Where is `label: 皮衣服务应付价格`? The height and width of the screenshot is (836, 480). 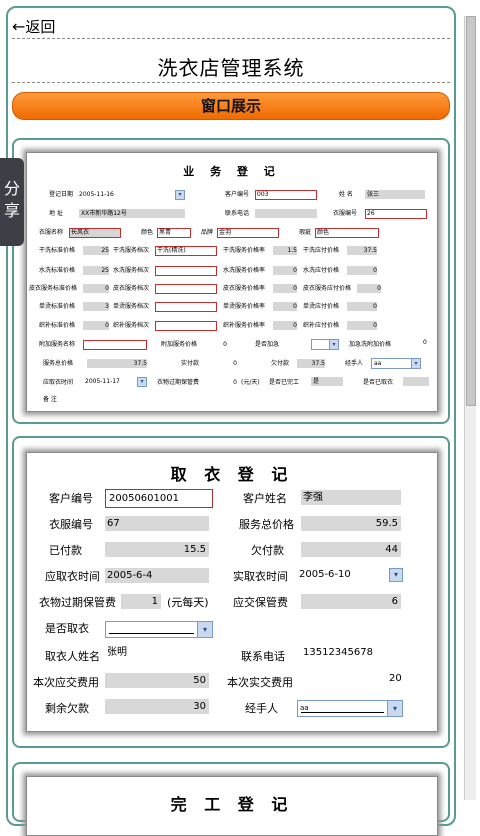 label: 皮衣服务应付价格 is located at coordinates (327, 288).